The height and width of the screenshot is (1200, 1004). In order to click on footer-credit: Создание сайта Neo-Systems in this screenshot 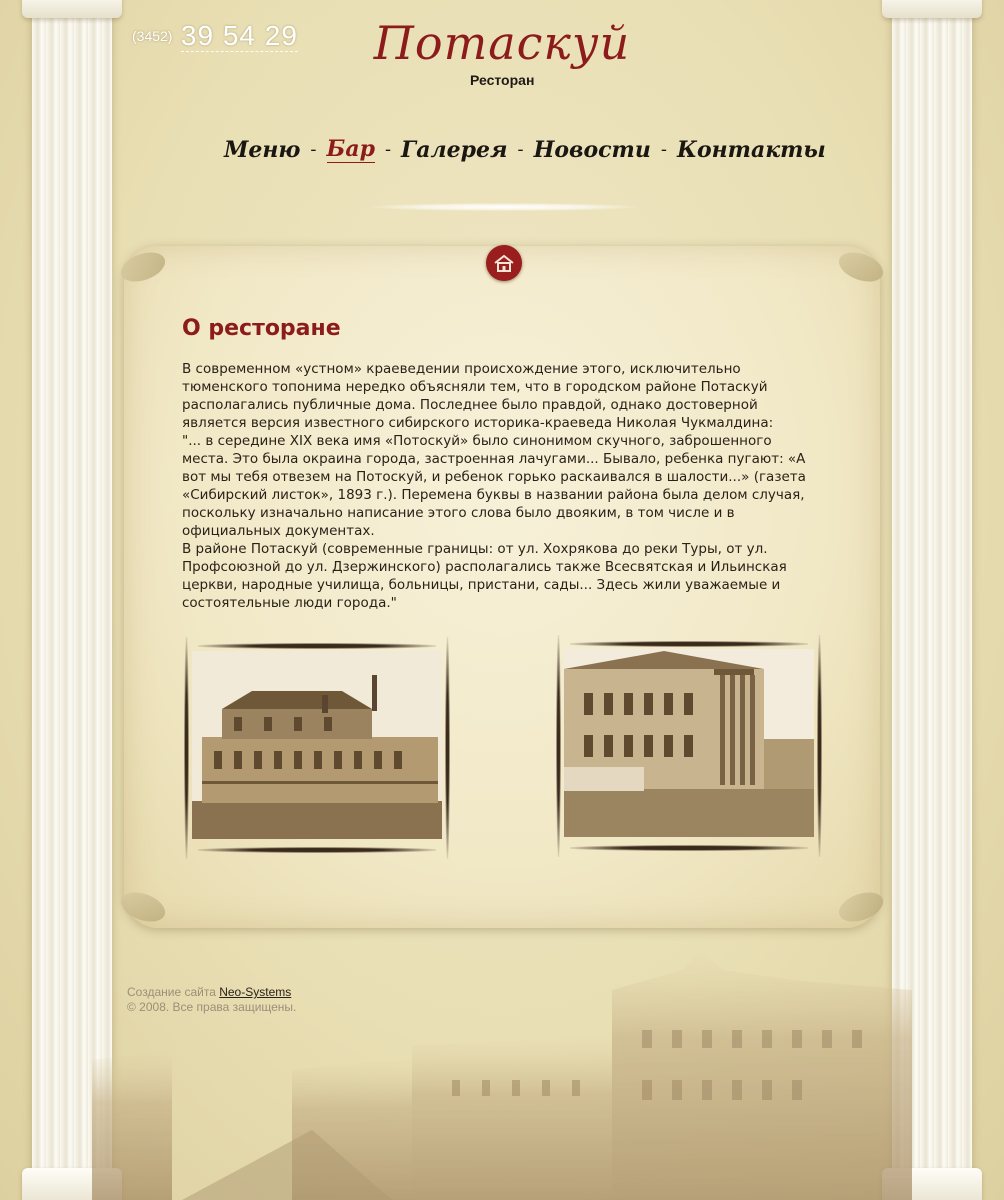, I will do `click(211, 992)`.